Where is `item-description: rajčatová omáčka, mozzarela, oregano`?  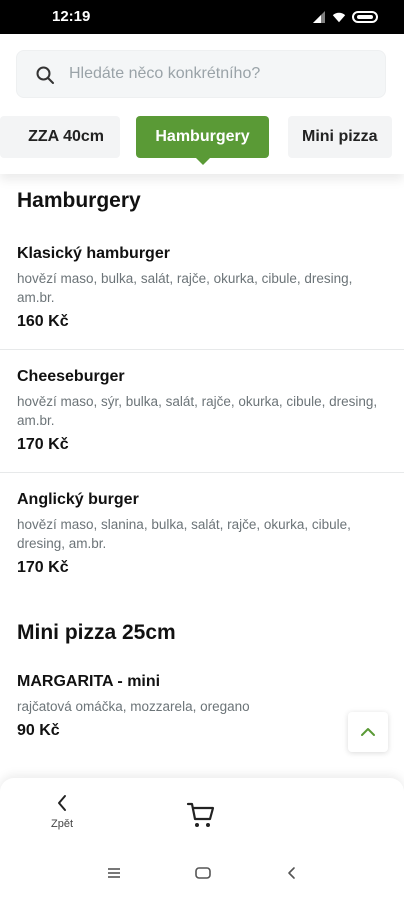
item-description: rajčatová omáčka, mozzarela, oregano is located at coordinates (133, 706).